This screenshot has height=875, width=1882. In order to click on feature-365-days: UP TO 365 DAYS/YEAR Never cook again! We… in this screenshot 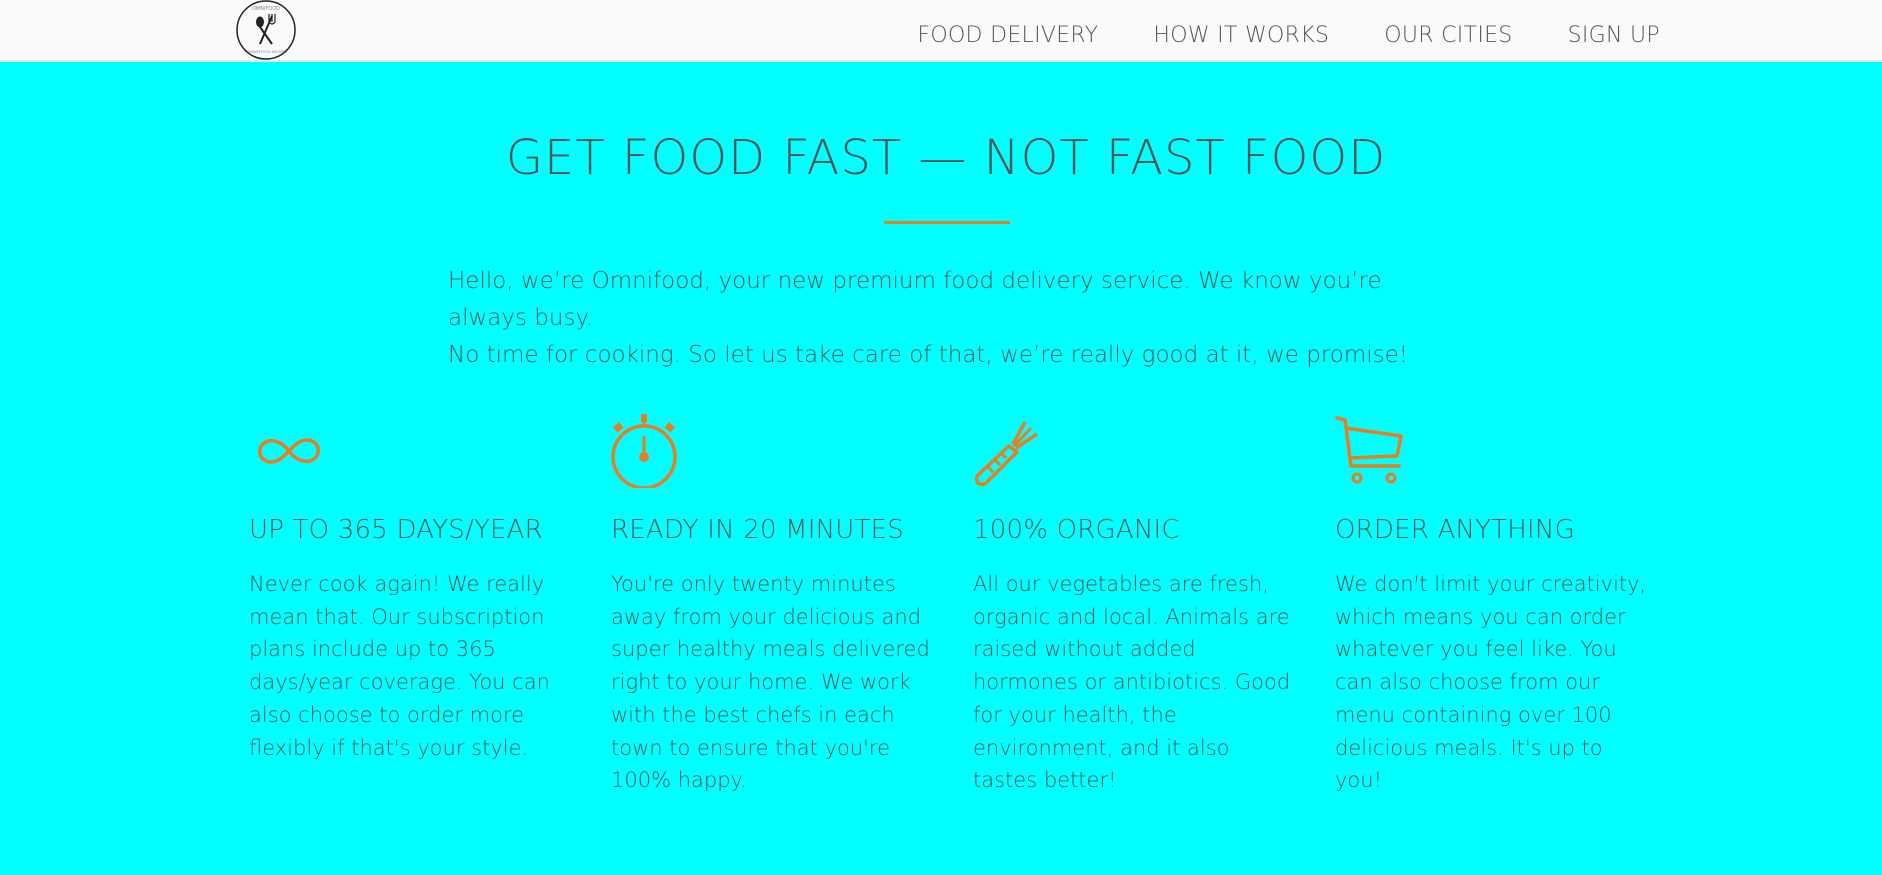, I will do `click(409, 589)`.